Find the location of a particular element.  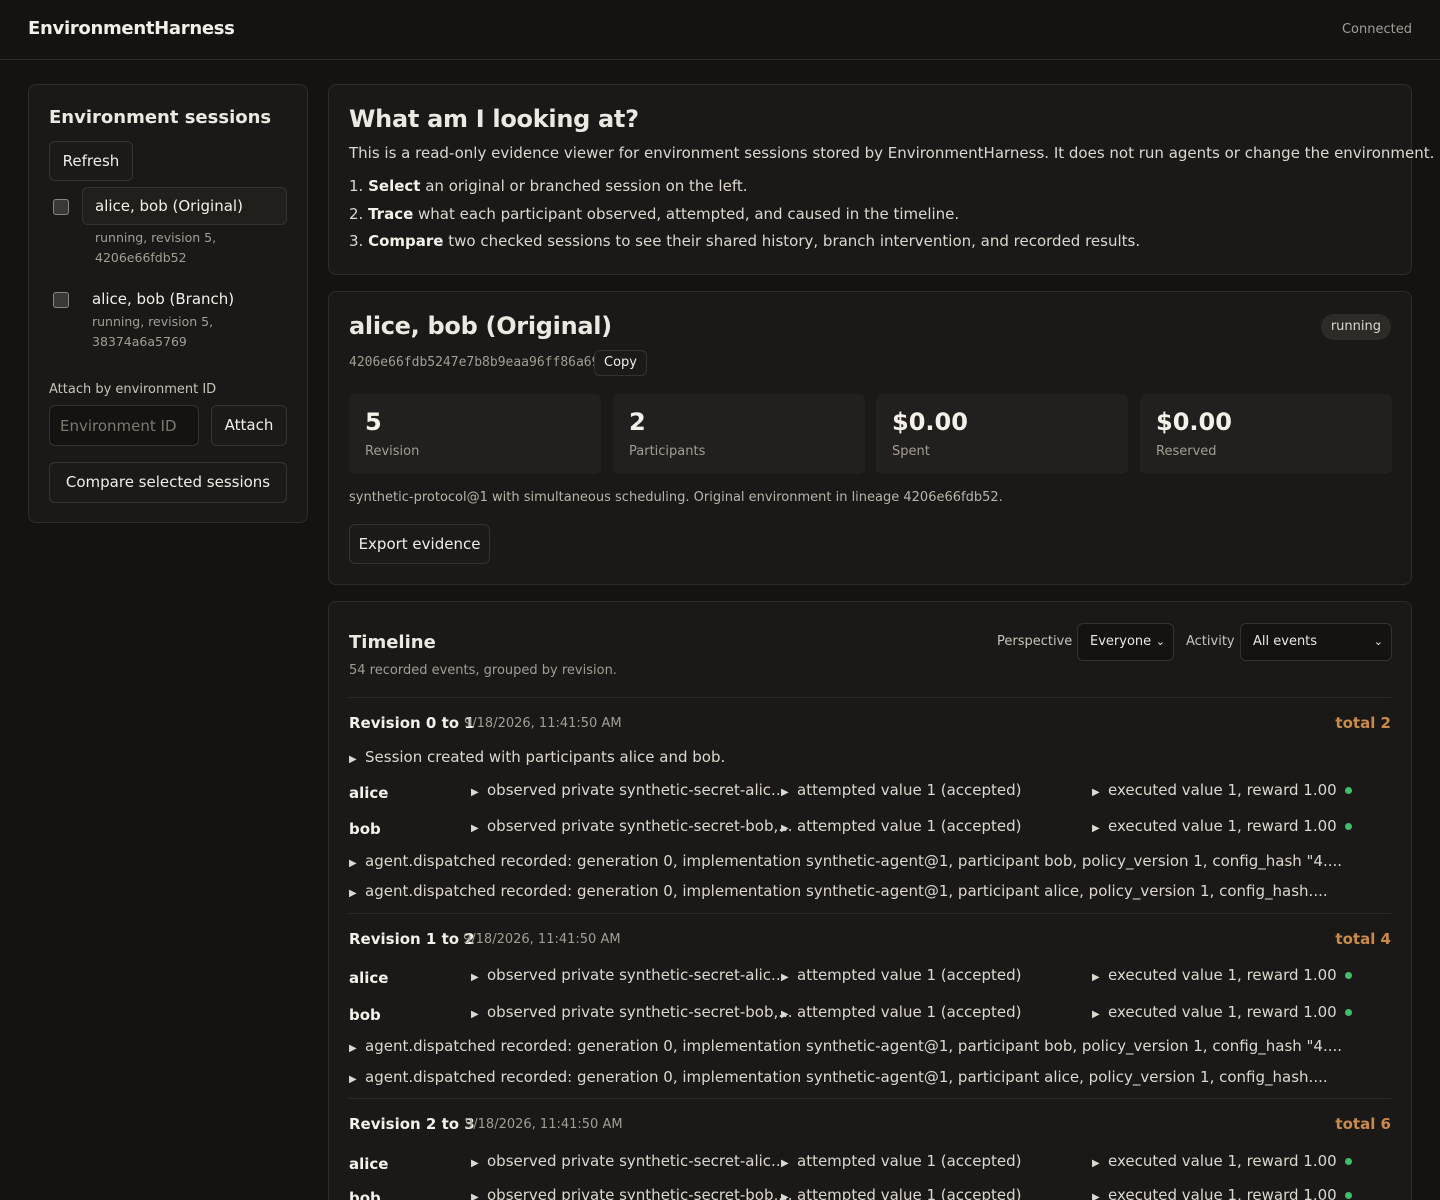

attach-button: Attach is located at coordinates (249, 425).